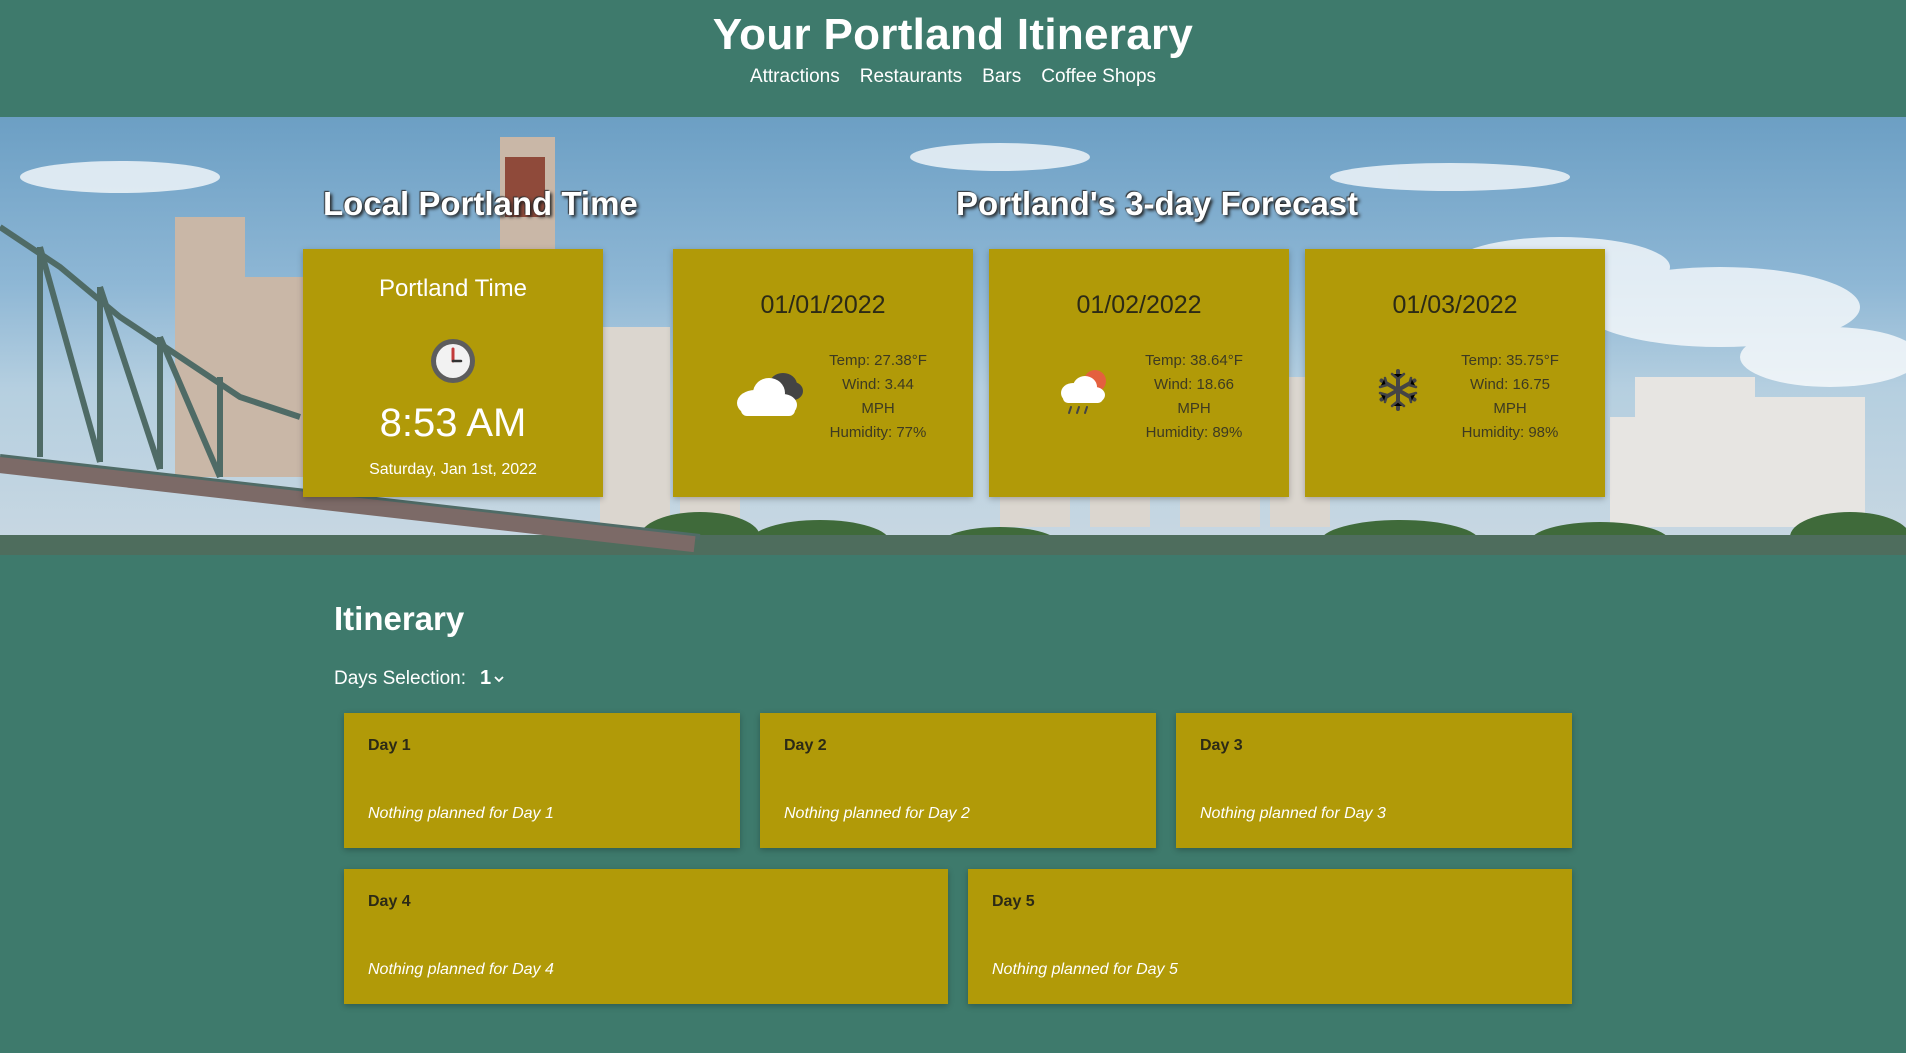  I want to click on day-note: Nothing planned for Day 4, so click(461, 969).